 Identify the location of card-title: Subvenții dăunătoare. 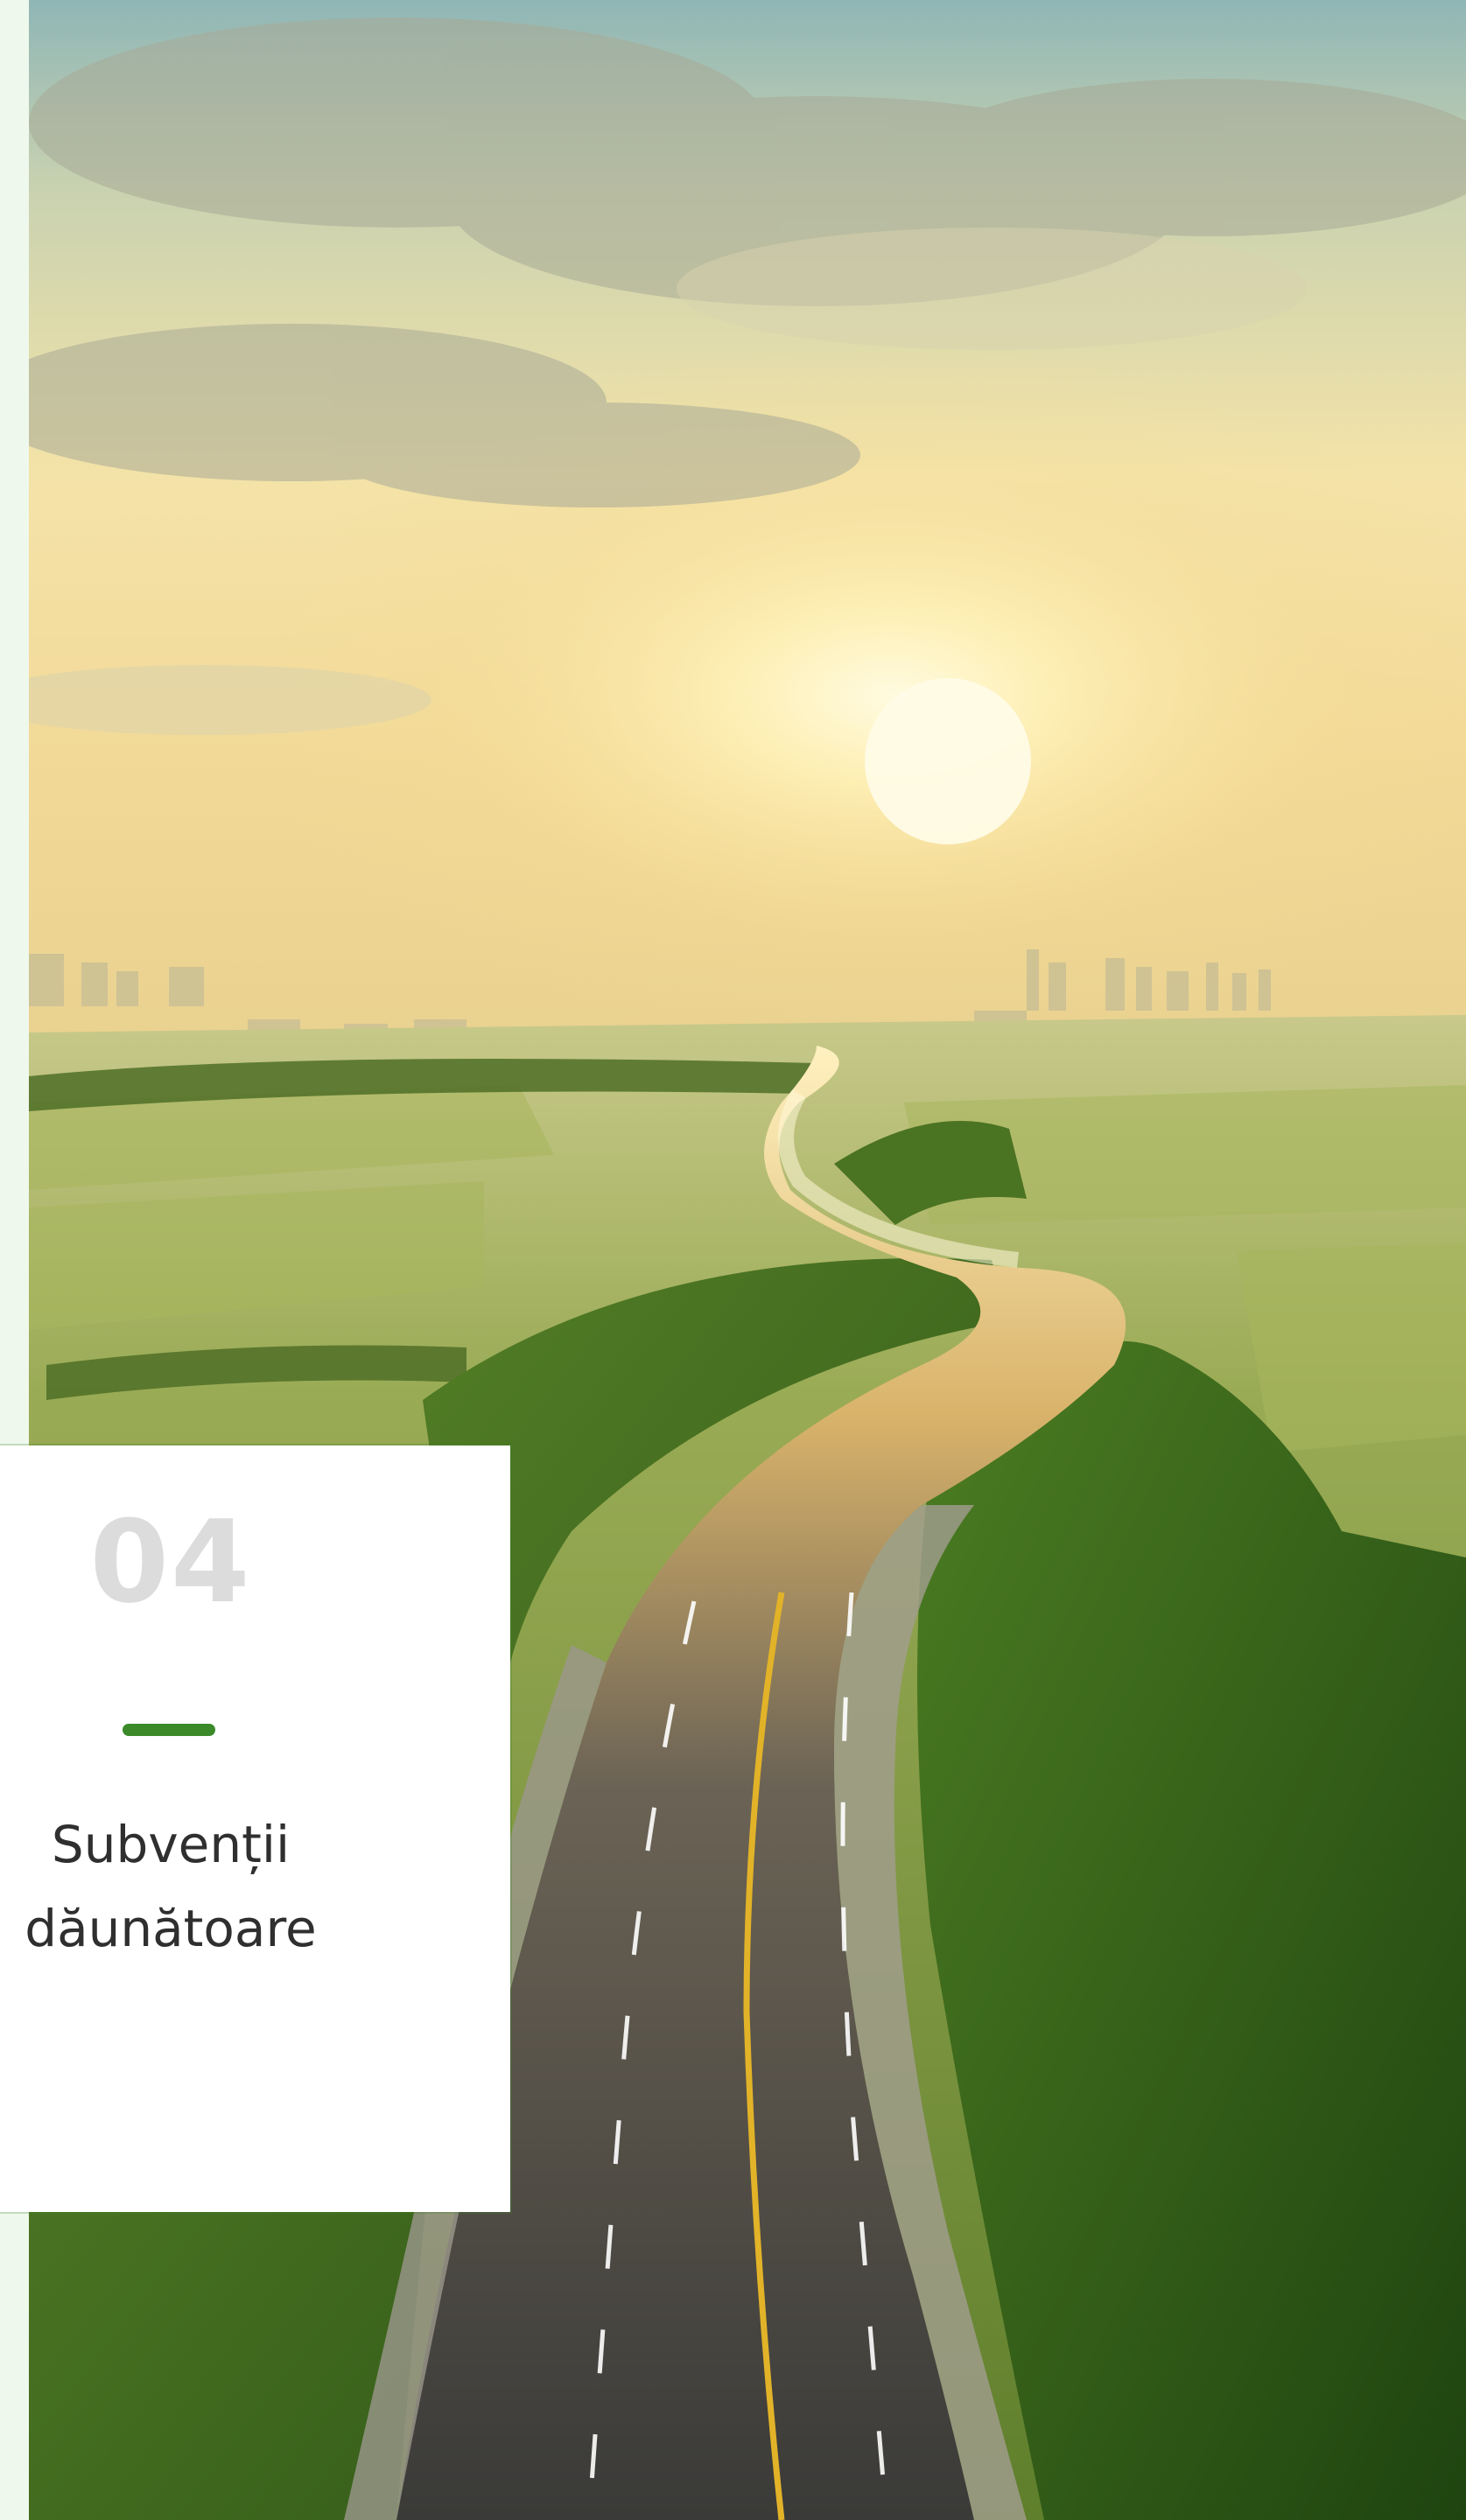
(171, 1886).